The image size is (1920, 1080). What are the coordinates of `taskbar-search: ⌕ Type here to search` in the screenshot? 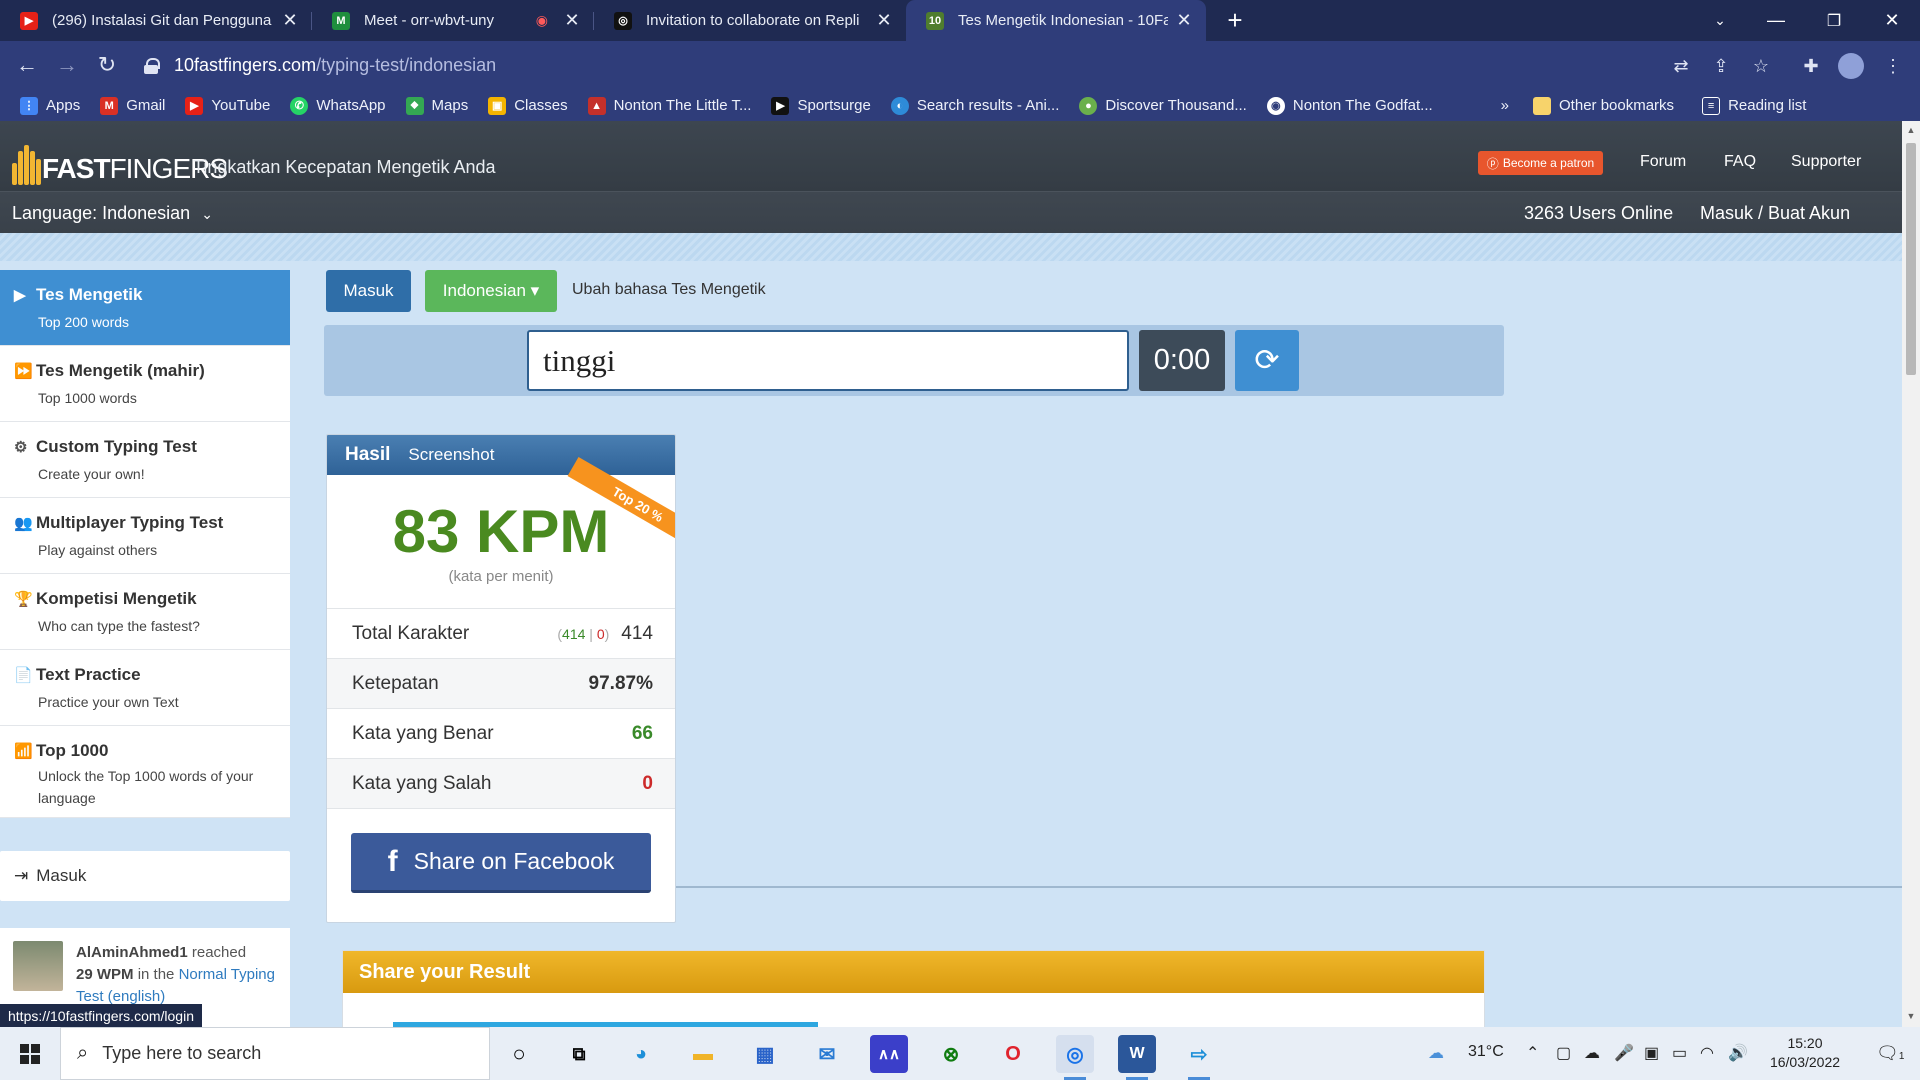 It's located at (275, 1053).